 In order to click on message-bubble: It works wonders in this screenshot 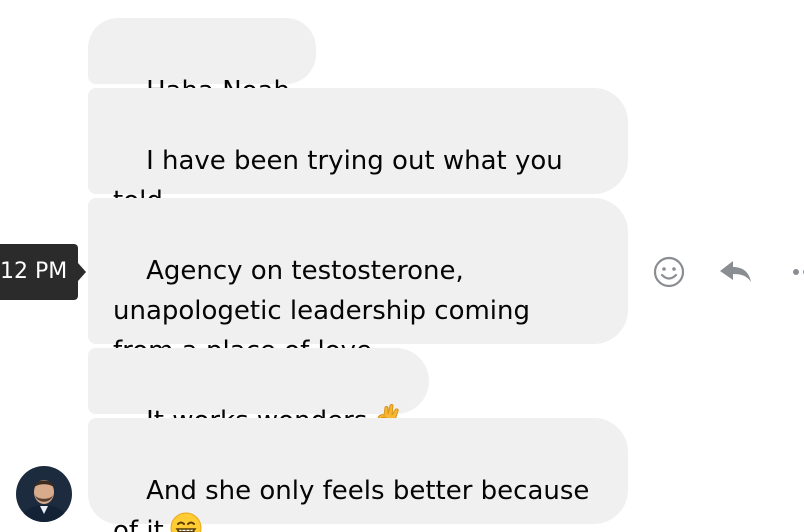, I will do `click(259, 392)`.